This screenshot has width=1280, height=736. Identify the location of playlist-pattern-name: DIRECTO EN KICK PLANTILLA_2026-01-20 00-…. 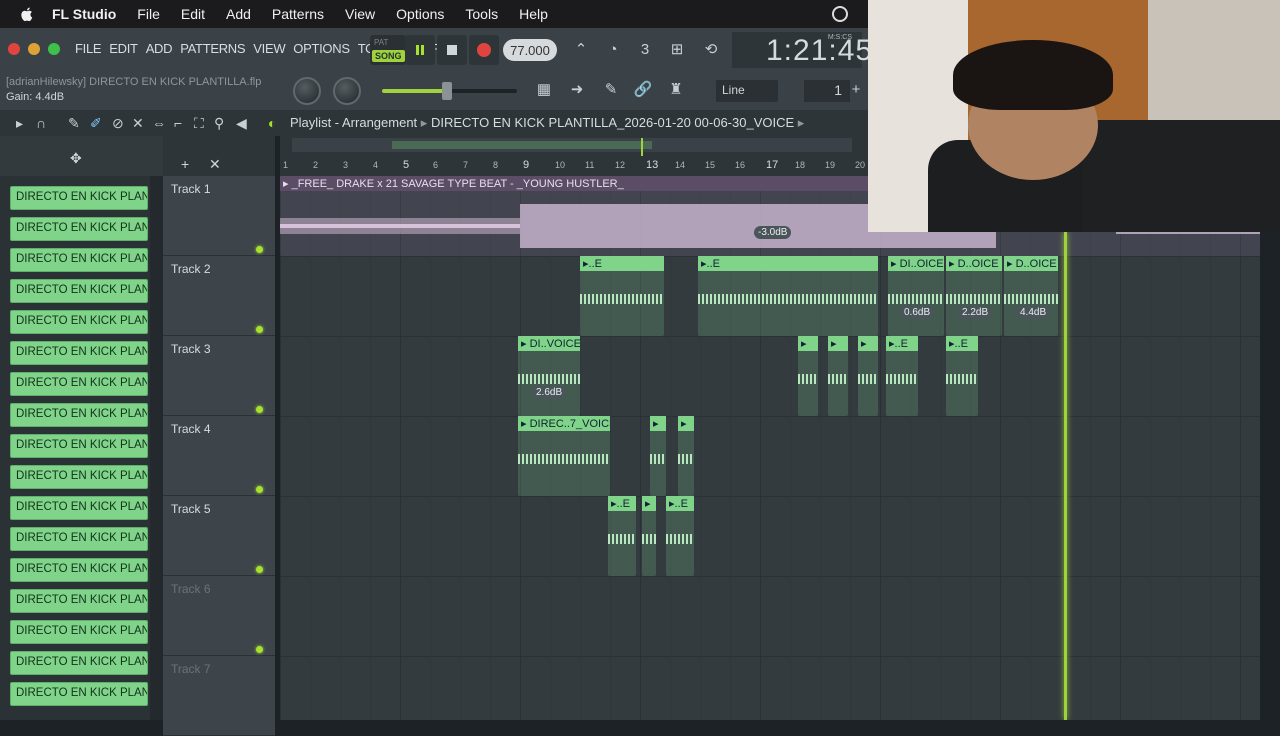
(612, 122).